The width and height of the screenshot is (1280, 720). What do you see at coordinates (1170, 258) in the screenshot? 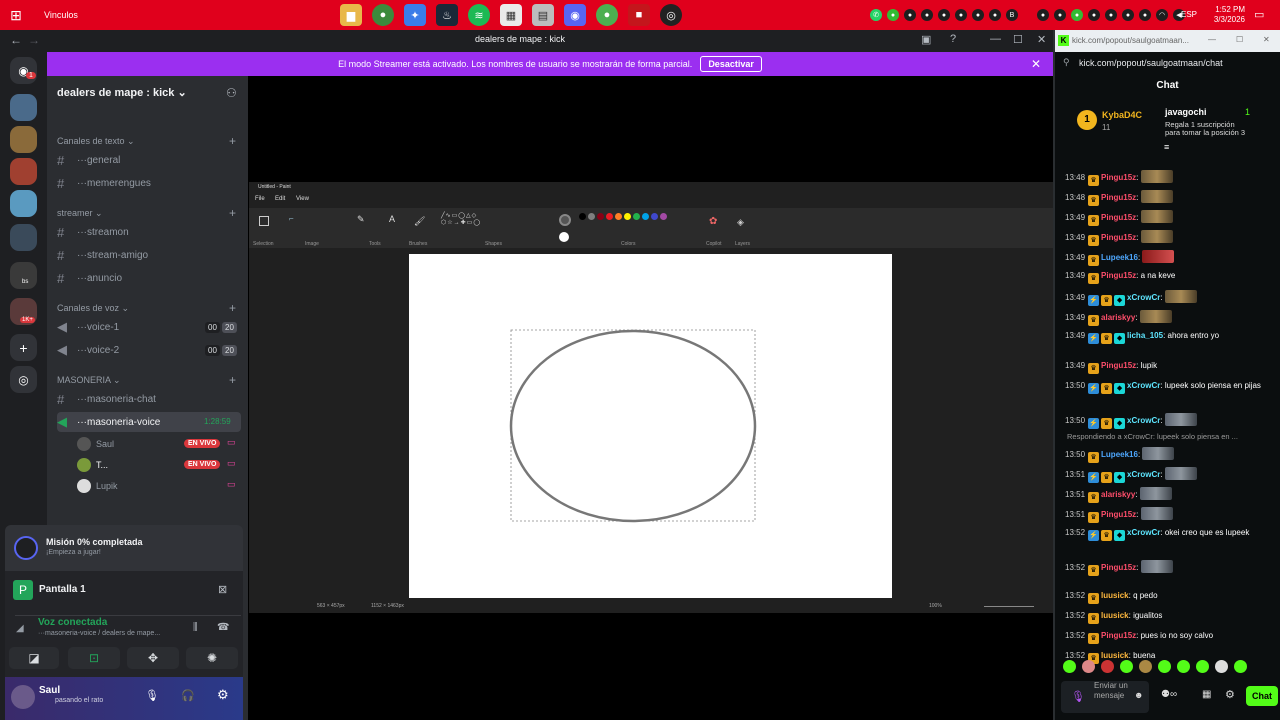
I see `chat-message: 13:49 ♛ Lupeek16:` at bounding box center [1170, 258].